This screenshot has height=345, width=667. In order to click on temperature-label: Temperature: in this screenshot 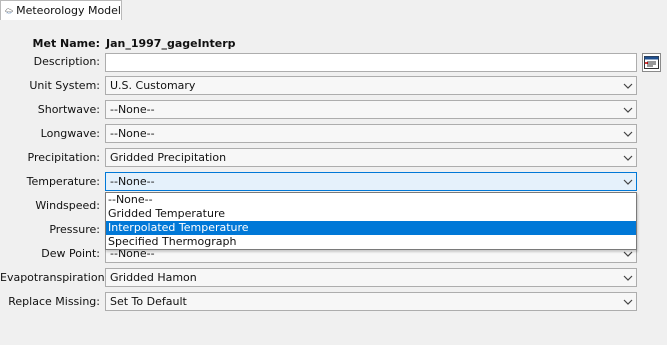, I will do `click(63, 181)`.